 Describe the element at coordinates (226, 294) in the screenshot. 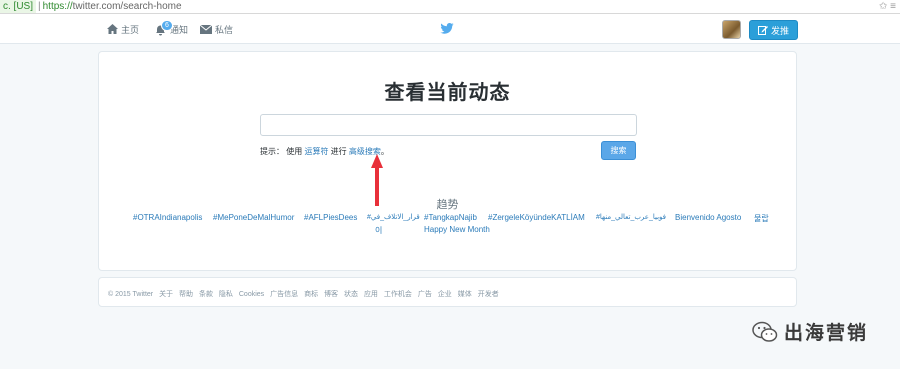

I see `footer-link: 隐私` at that location.